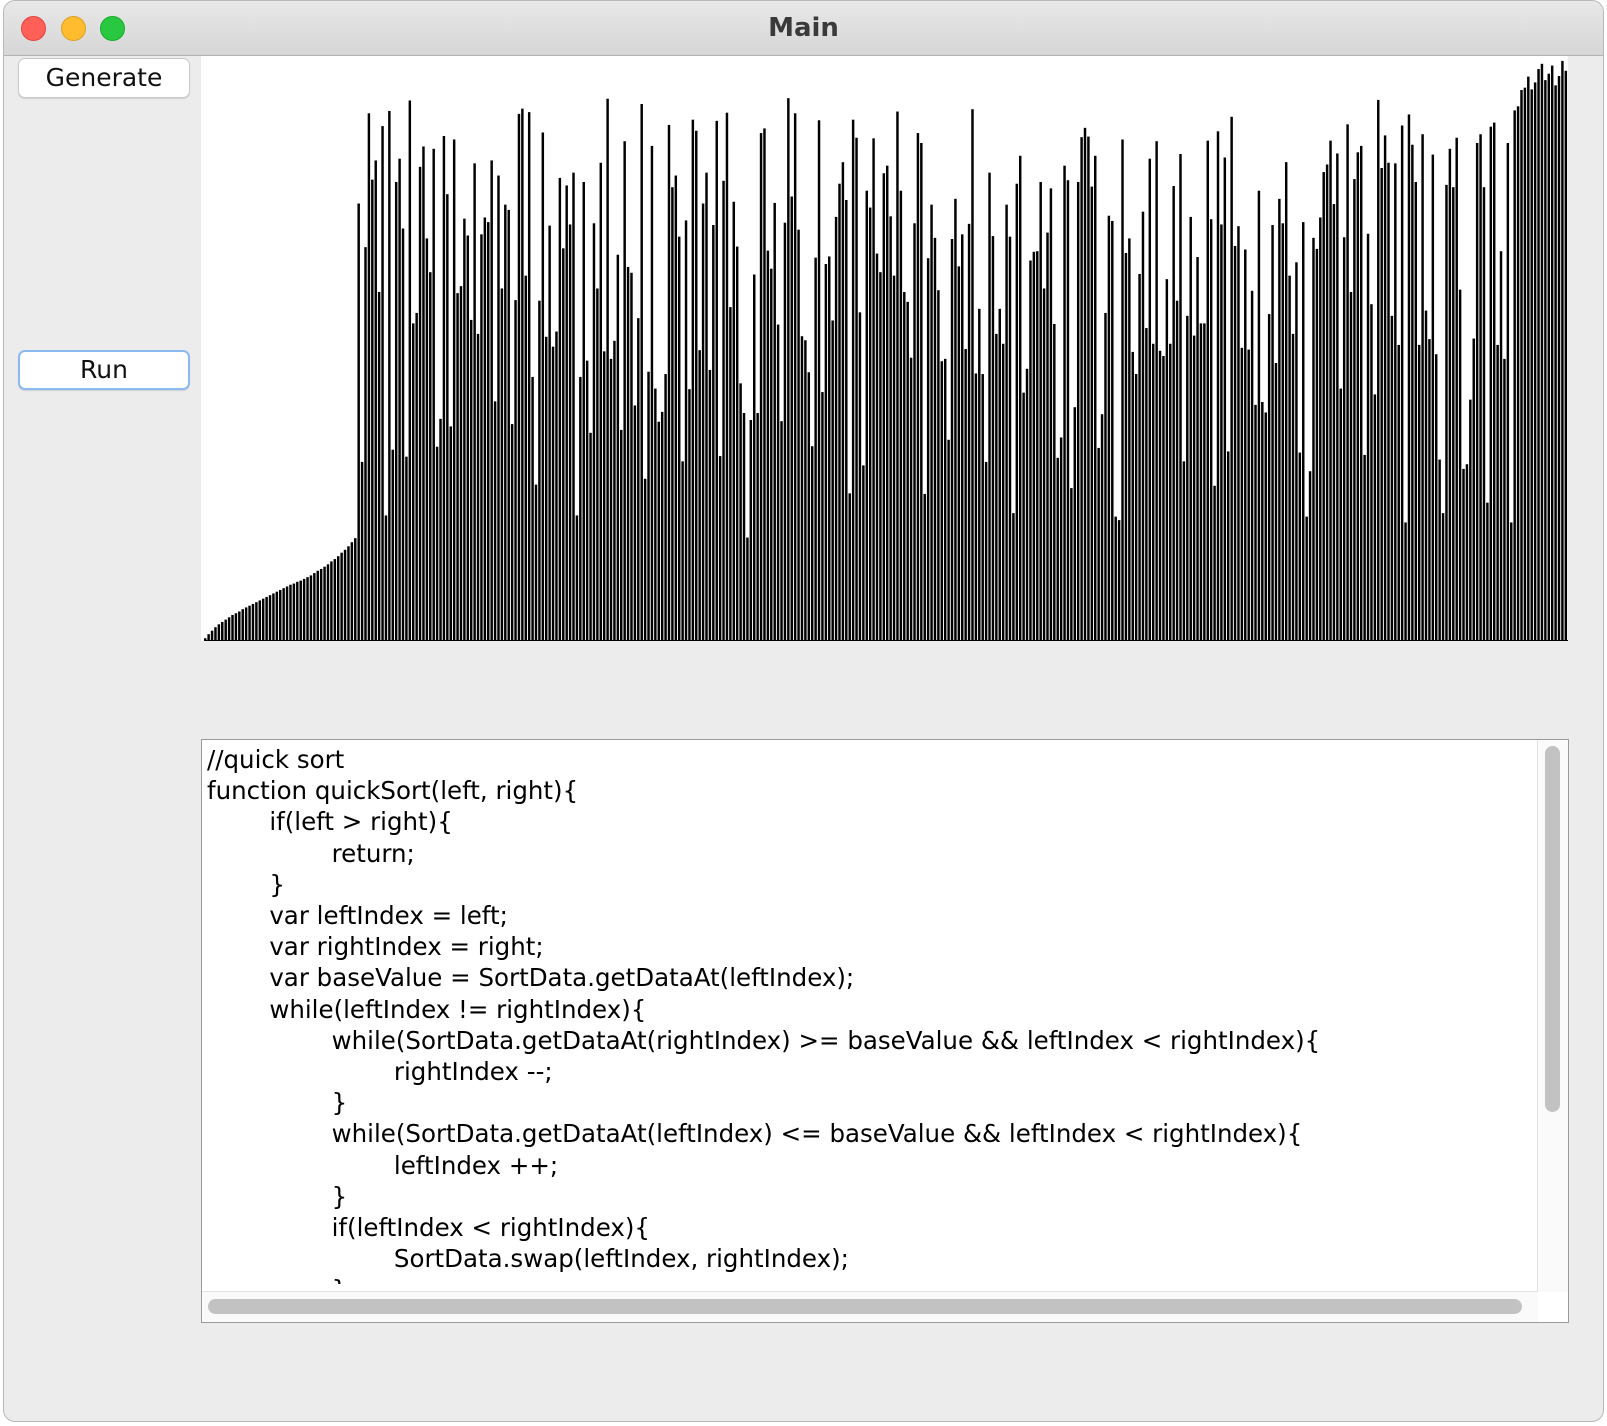  What do you see at coordinates (375, 947) in the screenshot?
I see `code-line: var rightIndex = right;` at bounding box center [375, 947].